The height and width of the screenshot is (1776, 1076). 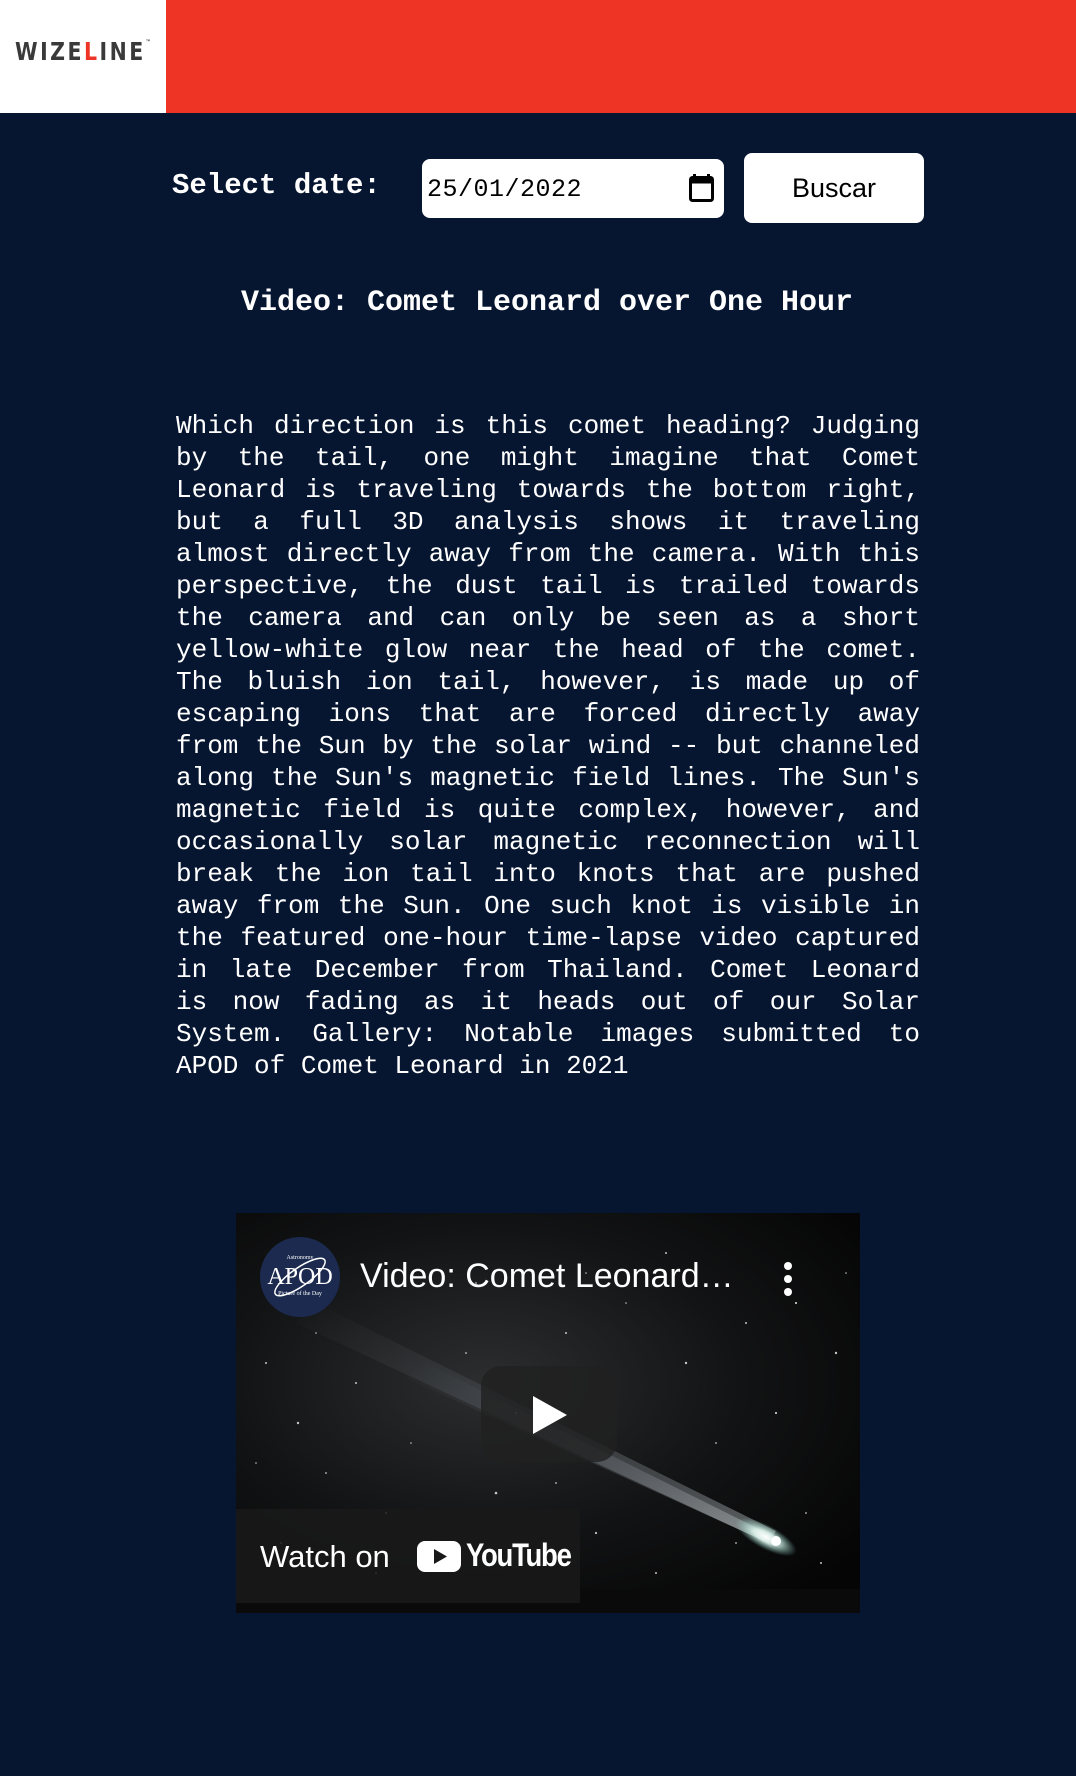 I want to click on svg-text: Picture of the Day, so click(x=300, y=1293).